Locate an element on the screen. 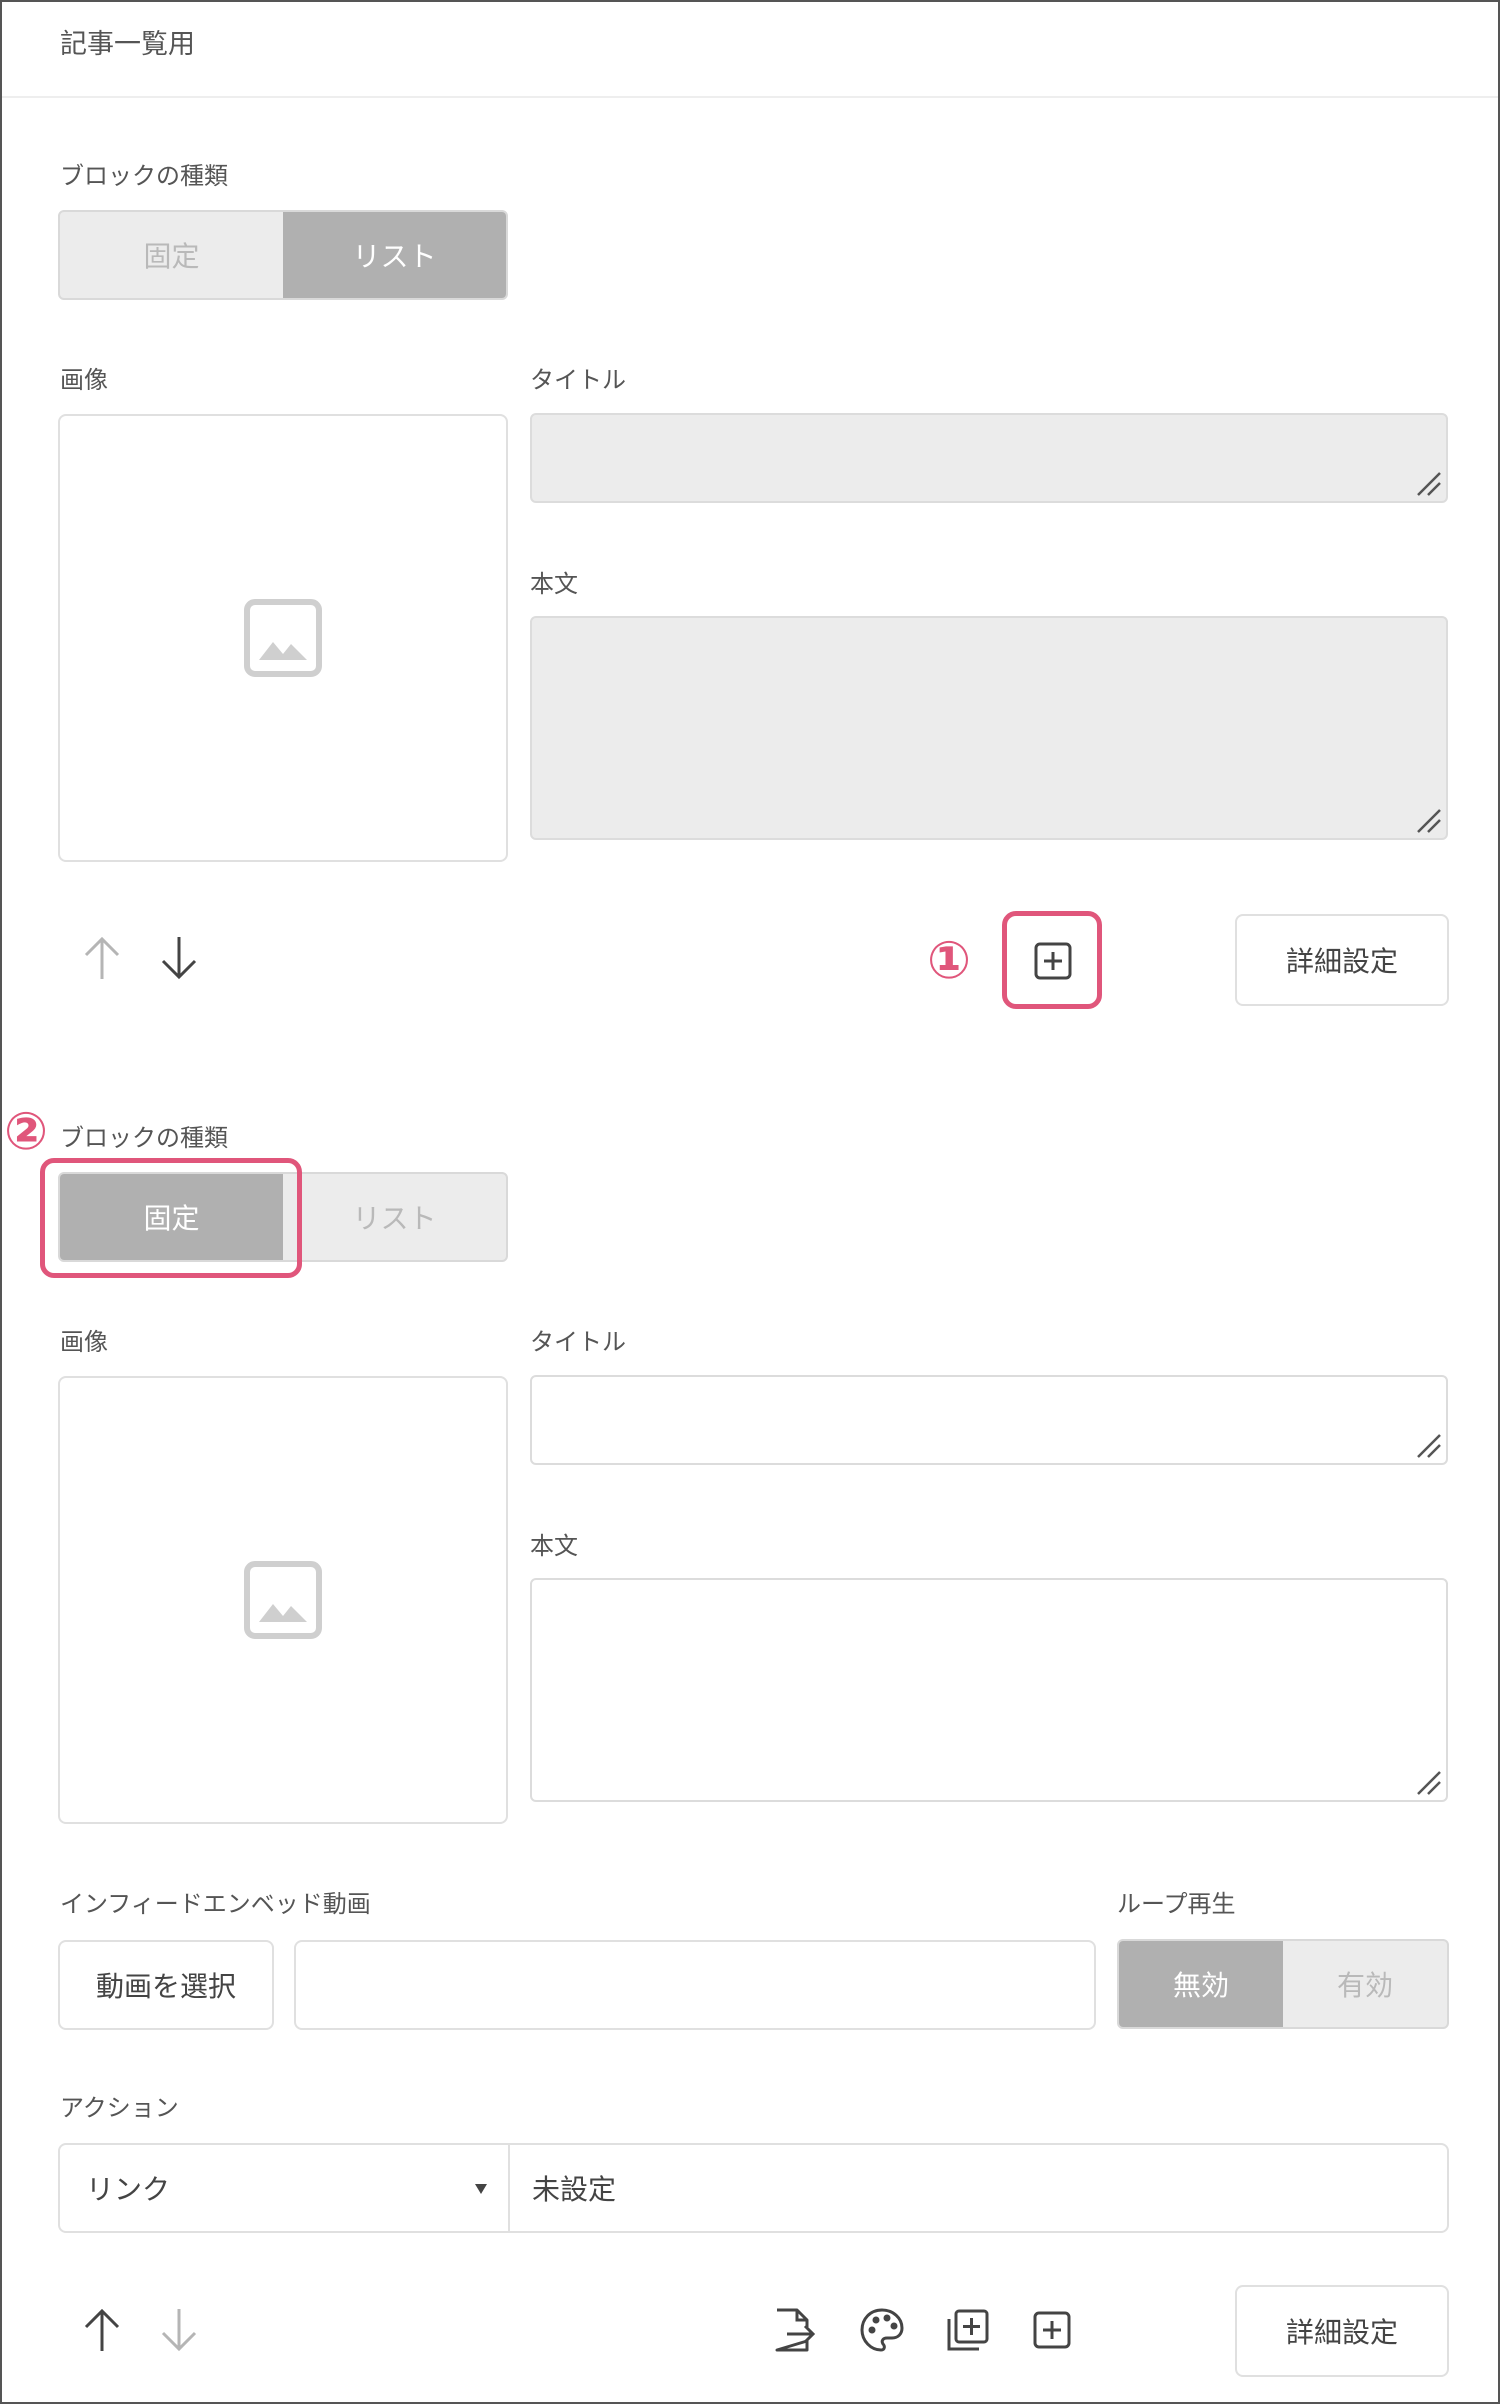 The height and width of the screenshot is (2404, 1500). select-video-button: 動画を選択 is located at coordinates (166, 1985).